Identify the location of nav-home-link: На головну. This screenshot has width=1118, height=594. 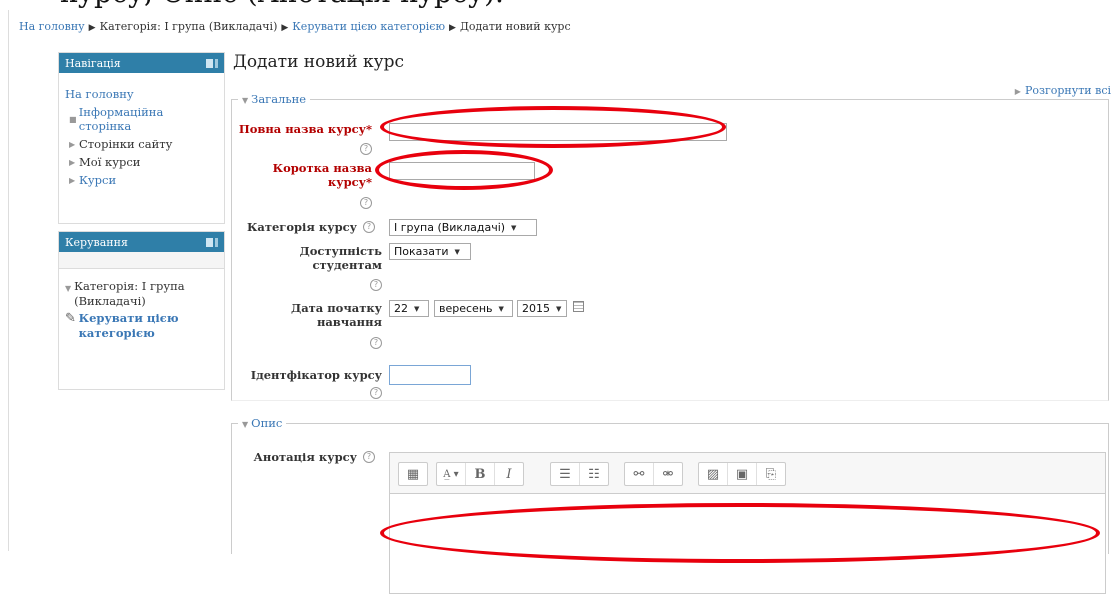
(140, 94).